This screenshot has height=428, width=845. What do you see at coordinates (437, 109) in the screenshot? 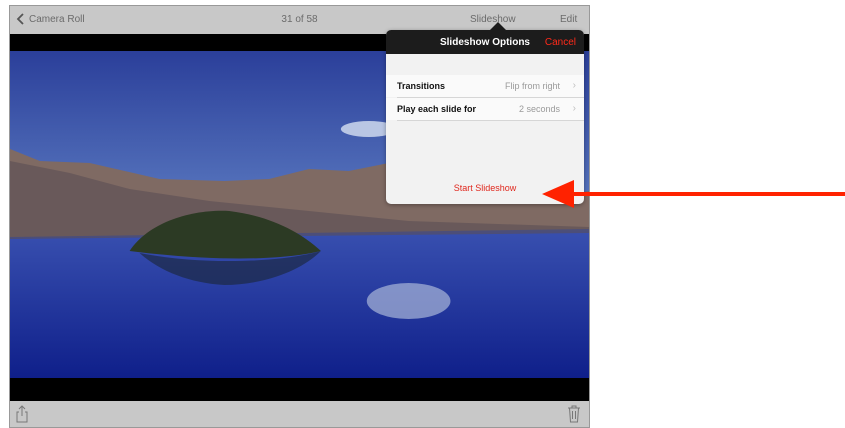
I see `slide-duration-label: Play each slide for` at bounding box center [437, 109].